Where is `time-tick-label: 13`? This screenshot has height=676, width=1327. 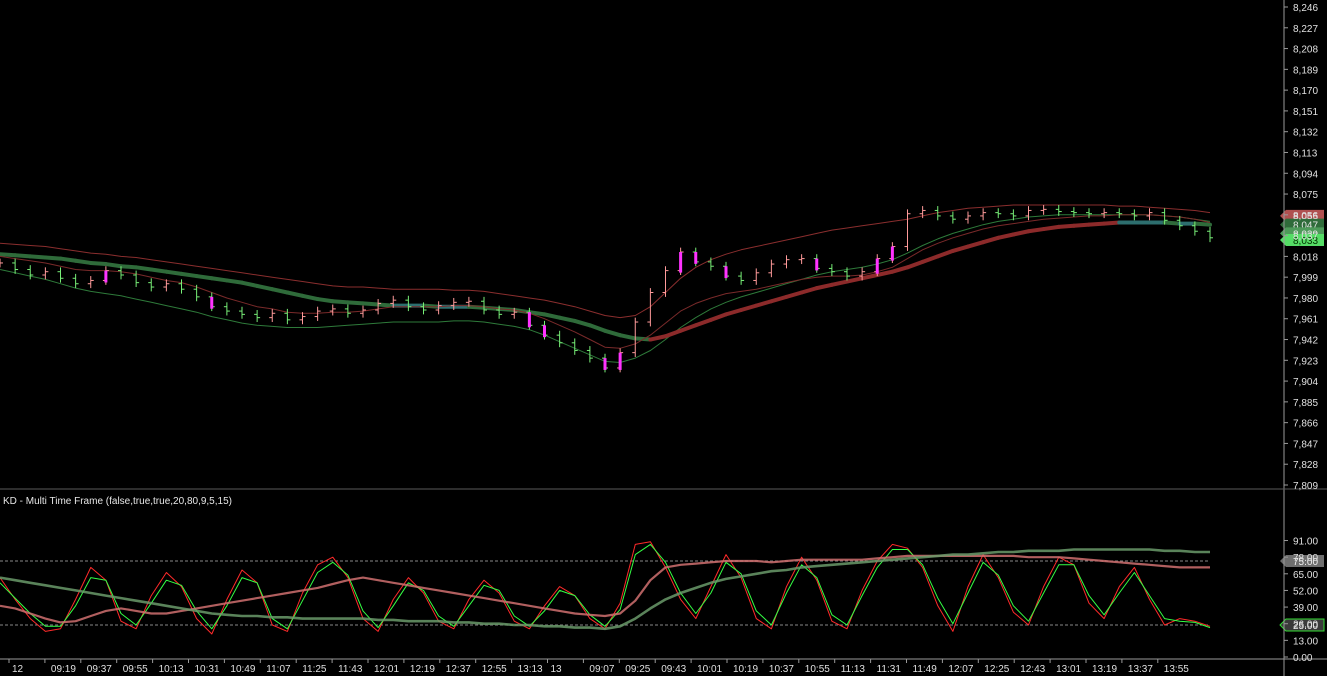 time-tick-label: 13 is located at coordinates (557, 669).